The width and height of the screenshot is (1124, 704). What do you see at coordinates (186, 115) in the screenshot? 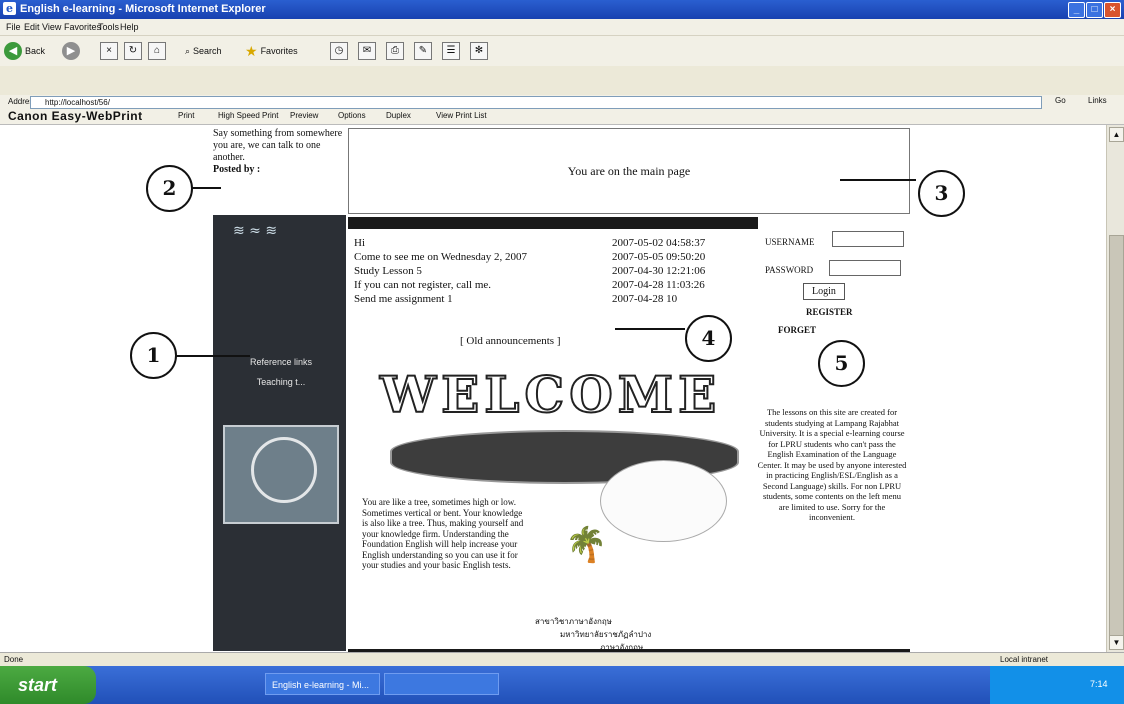
I see `canon-print-button: Print` at bounding box center [186, 115].